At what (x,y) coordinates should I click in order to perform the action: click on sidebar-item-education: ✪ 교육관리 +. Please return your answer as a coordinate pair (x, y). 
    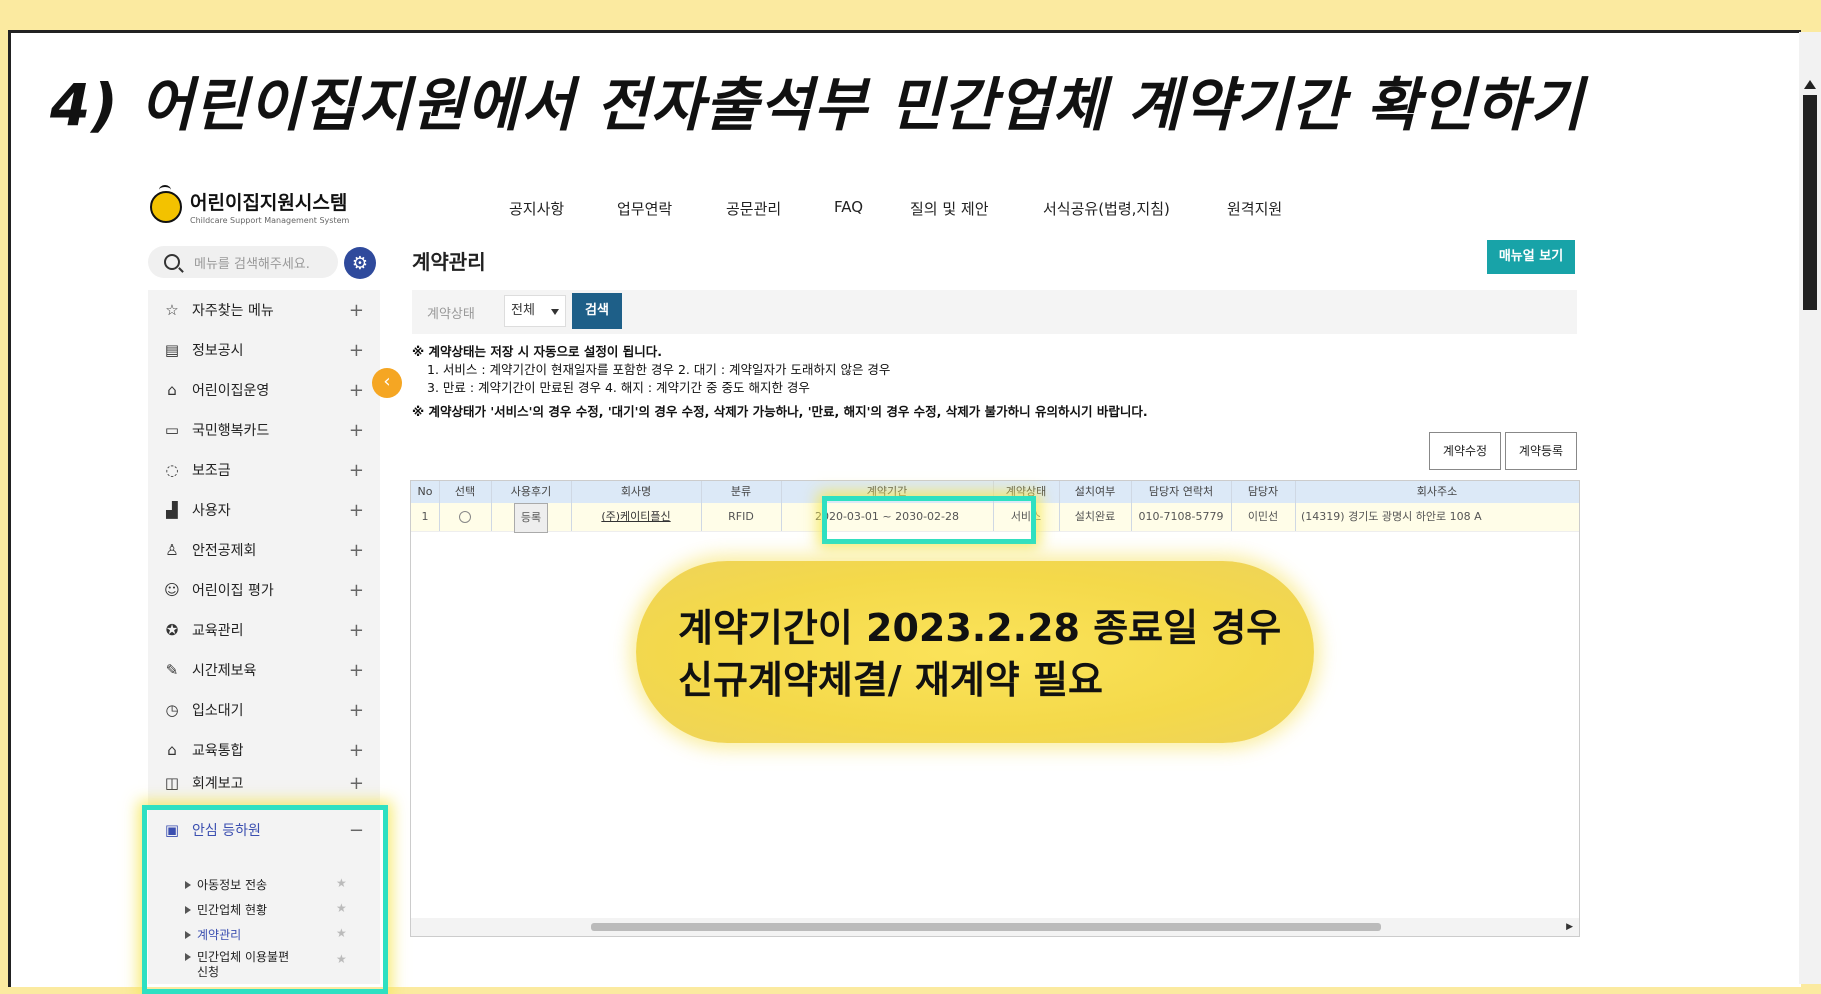
    Looking at the image, I should click on (264, 630).